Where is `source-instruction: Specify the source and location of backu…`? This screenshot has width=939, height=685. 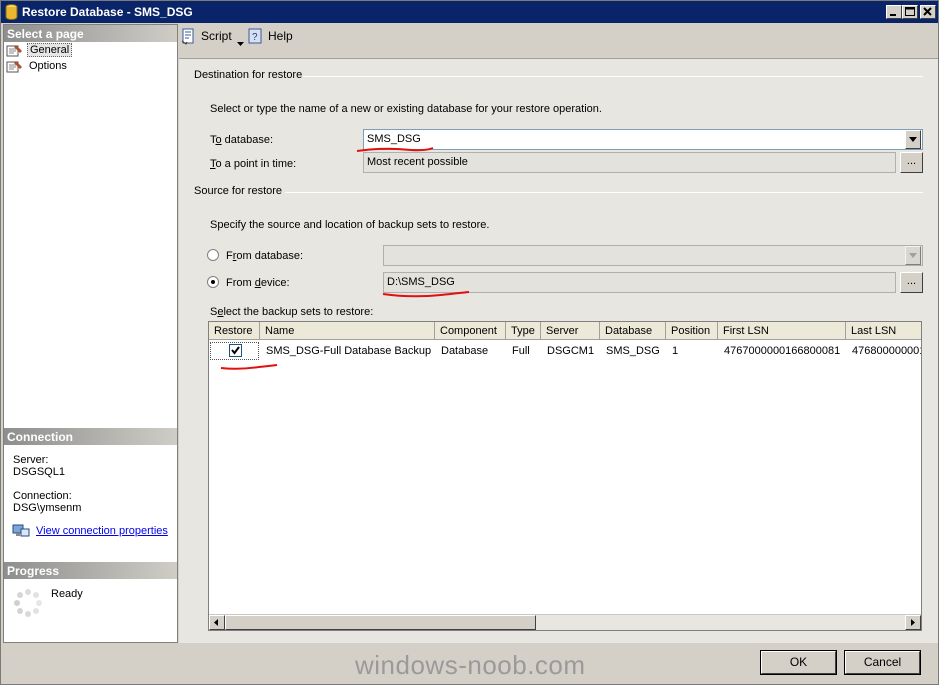 source-instruction: Specify the source and location of backu… is located at coordinates (350, 225).